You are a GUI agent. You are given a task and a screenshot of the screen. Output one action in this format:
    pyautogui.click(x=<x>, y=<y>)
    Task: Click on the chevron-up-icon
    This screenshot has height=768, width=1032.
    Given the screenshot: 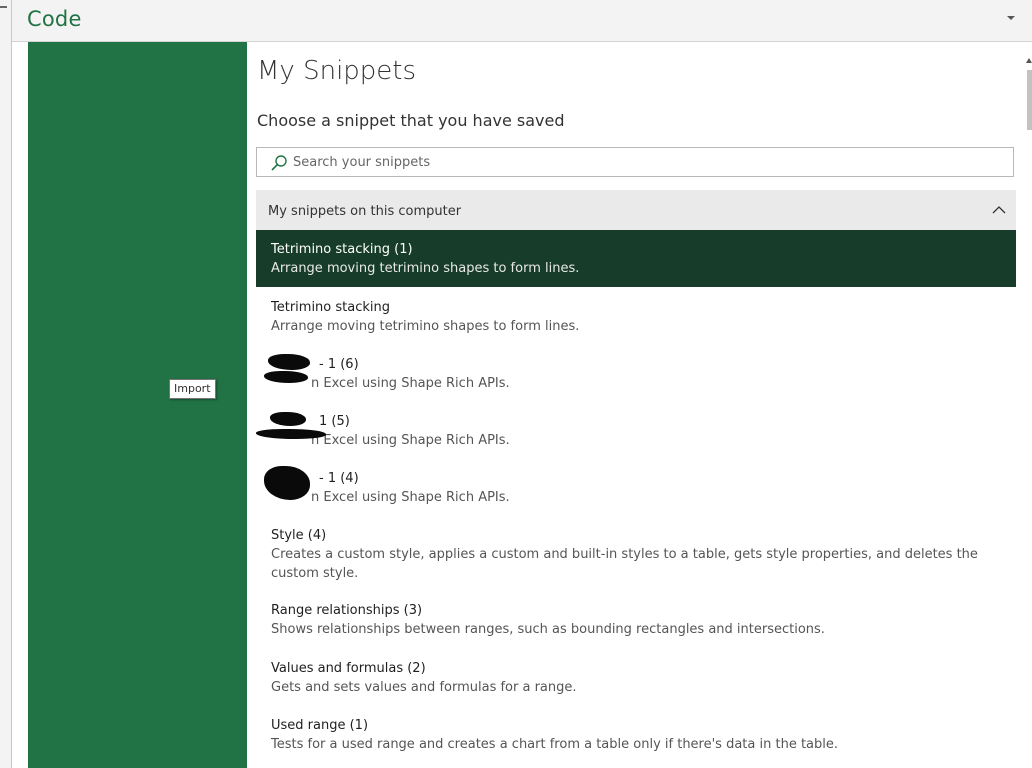 What is the action you would take?
    pyautogui.click(x=999, y=210)
    